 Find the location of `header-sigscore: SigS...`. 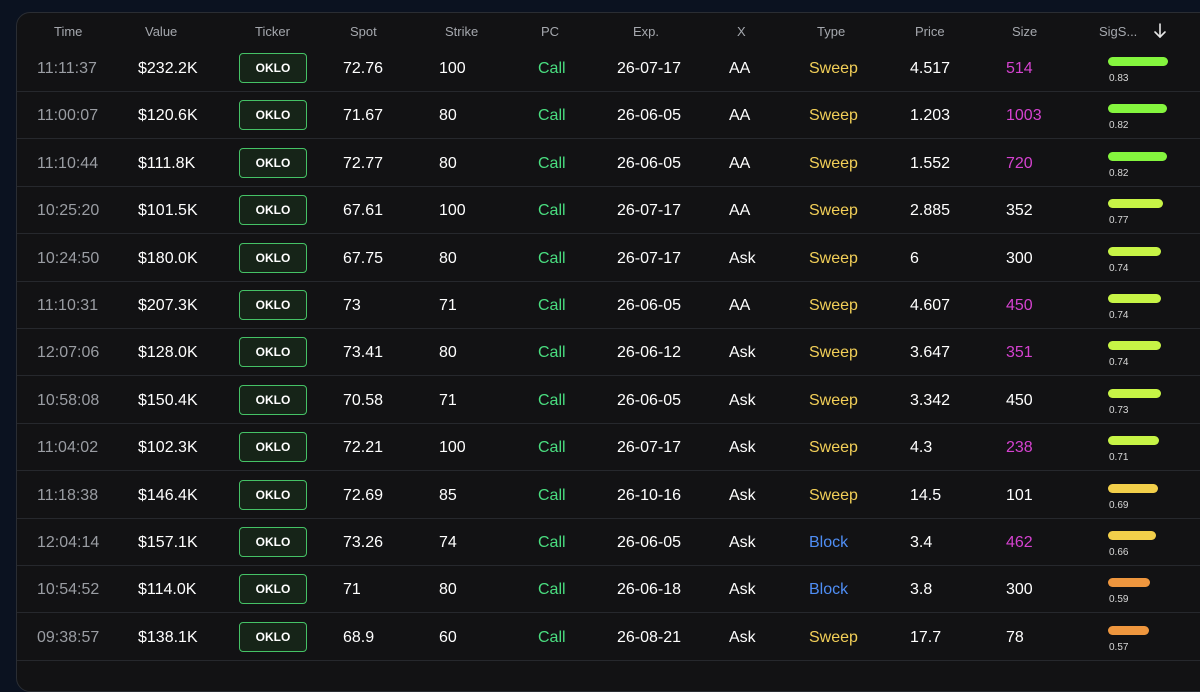

header-sigscore: SigS... is located at coordinates (1118, 31).